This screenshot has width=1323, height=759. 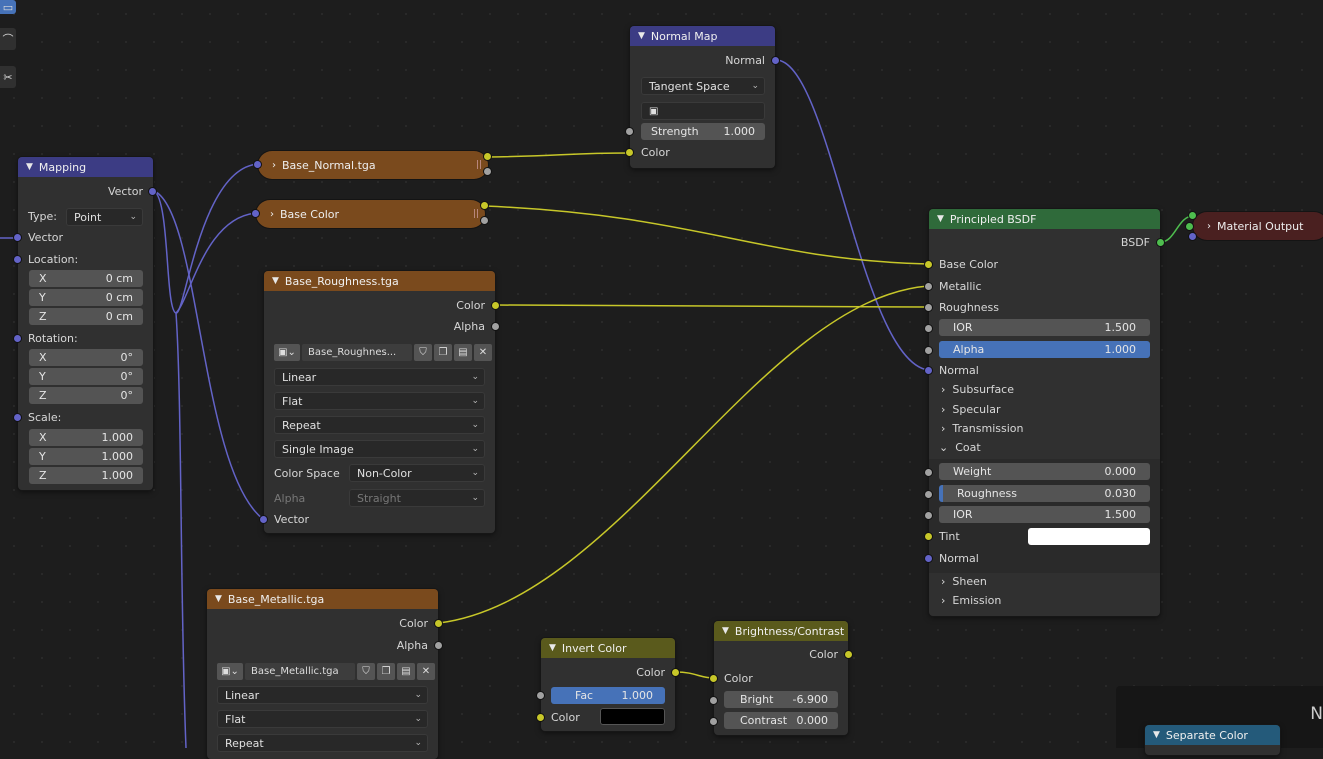 What do you see at coordinates (86, 376) in the screenshot?
I see `mapping-rot-y: Y 0°` at bounding box center [86, 376].